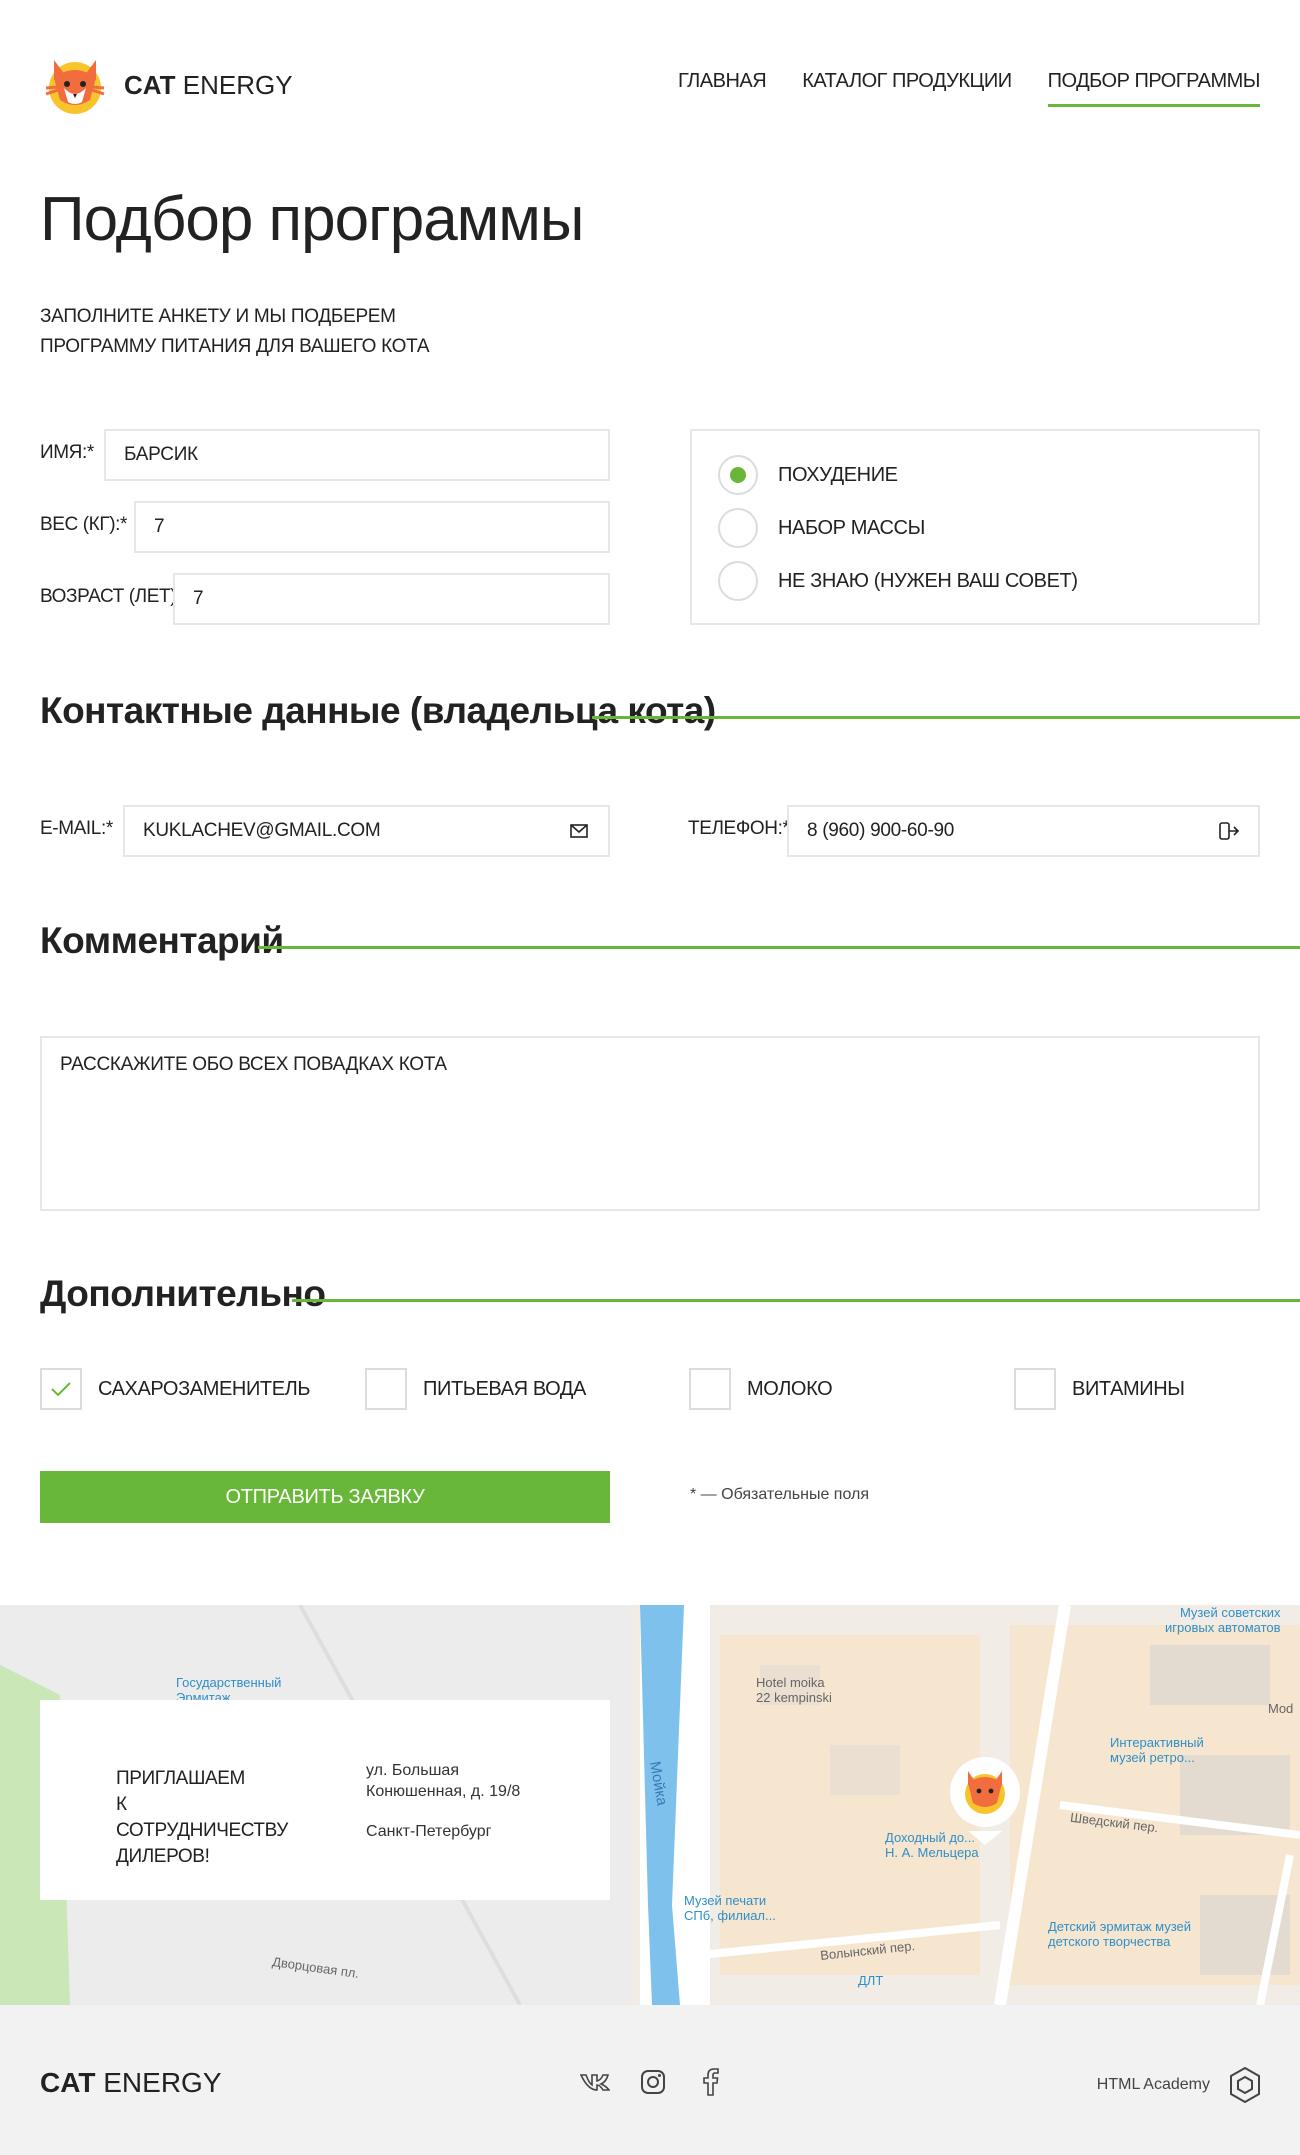 This screenshot has height=2155, width=1300. Describe the element at coordinates (183, 1293) in the screenshot. I see `extras-heading: Дополнительно` at that location.